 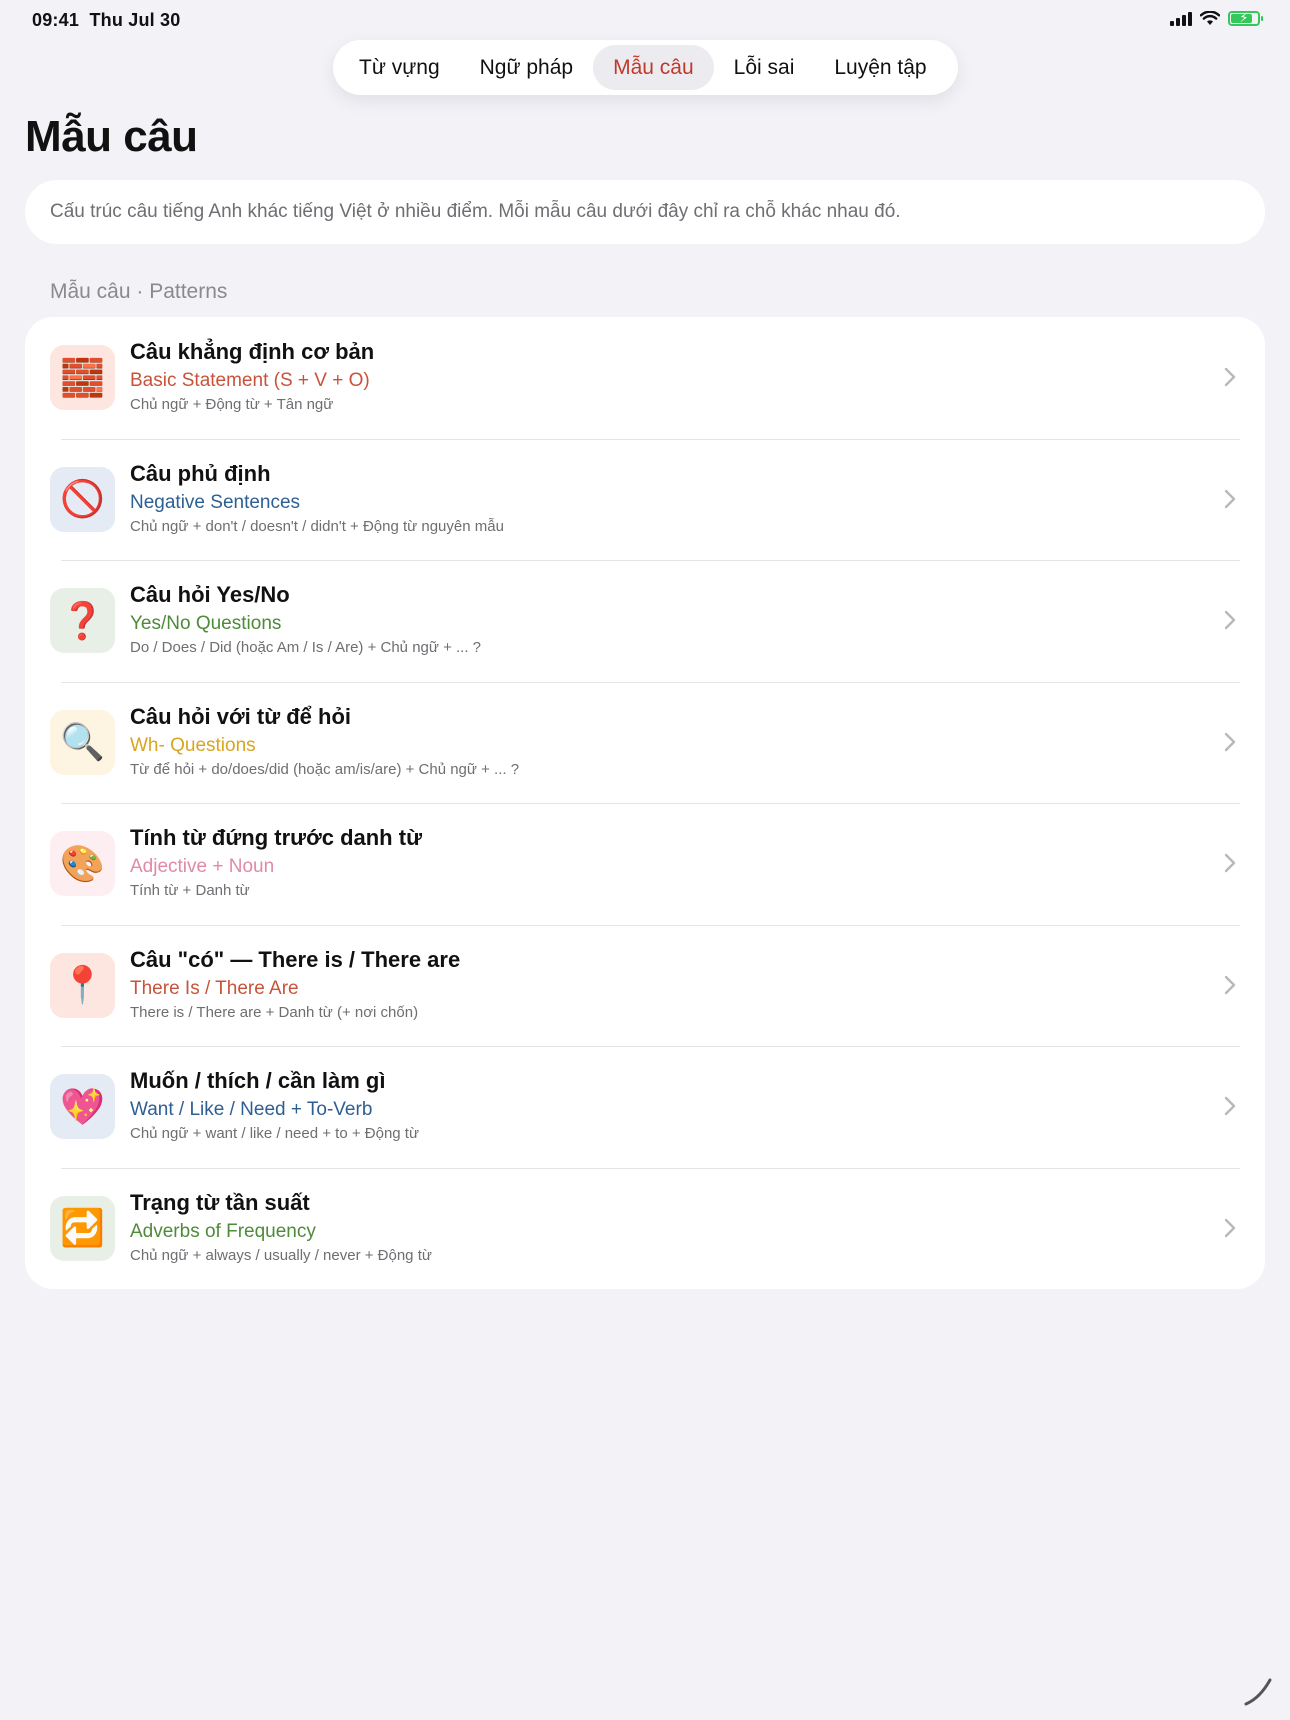 What do you see at coordinates (295, 959) in the screenshot?
I see `pattern-title: Câu "có" — There is / There are` at bounding box center [295, 959].